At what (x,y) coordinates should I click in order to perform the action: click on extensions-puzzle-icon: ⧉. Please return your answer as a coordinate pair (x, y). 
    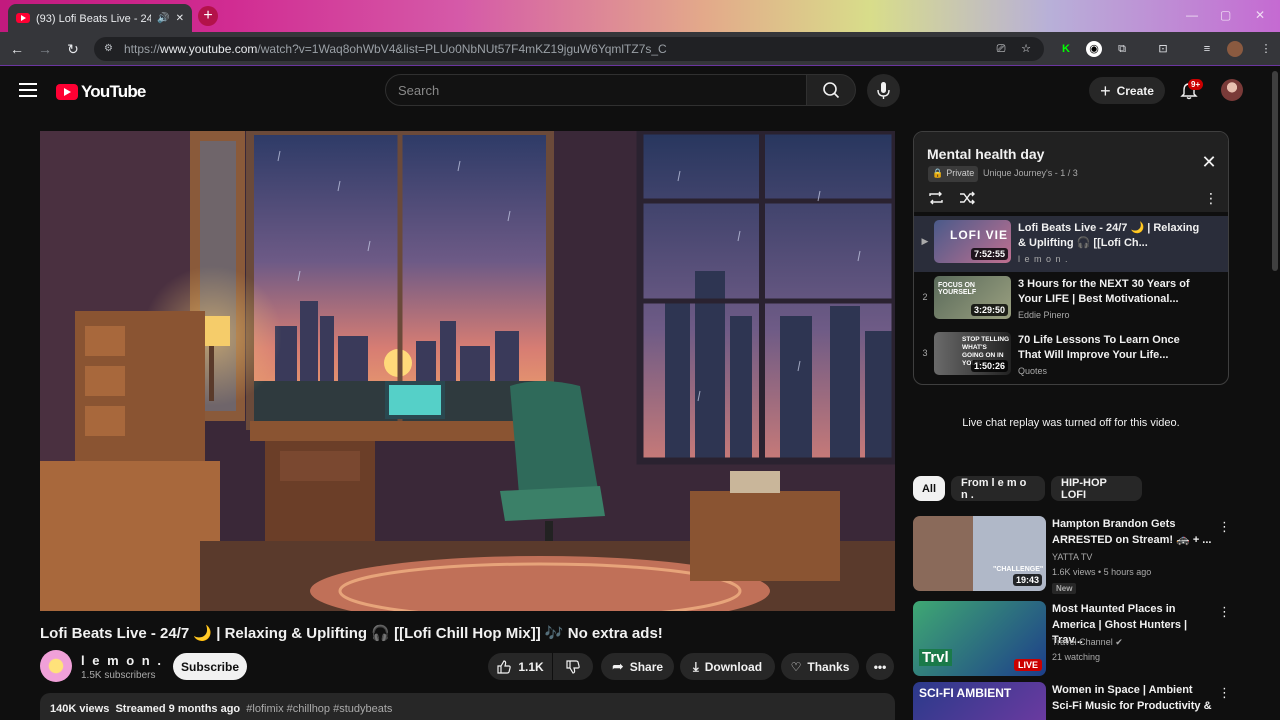
    Looking at the image, I should click on (1122, 49).